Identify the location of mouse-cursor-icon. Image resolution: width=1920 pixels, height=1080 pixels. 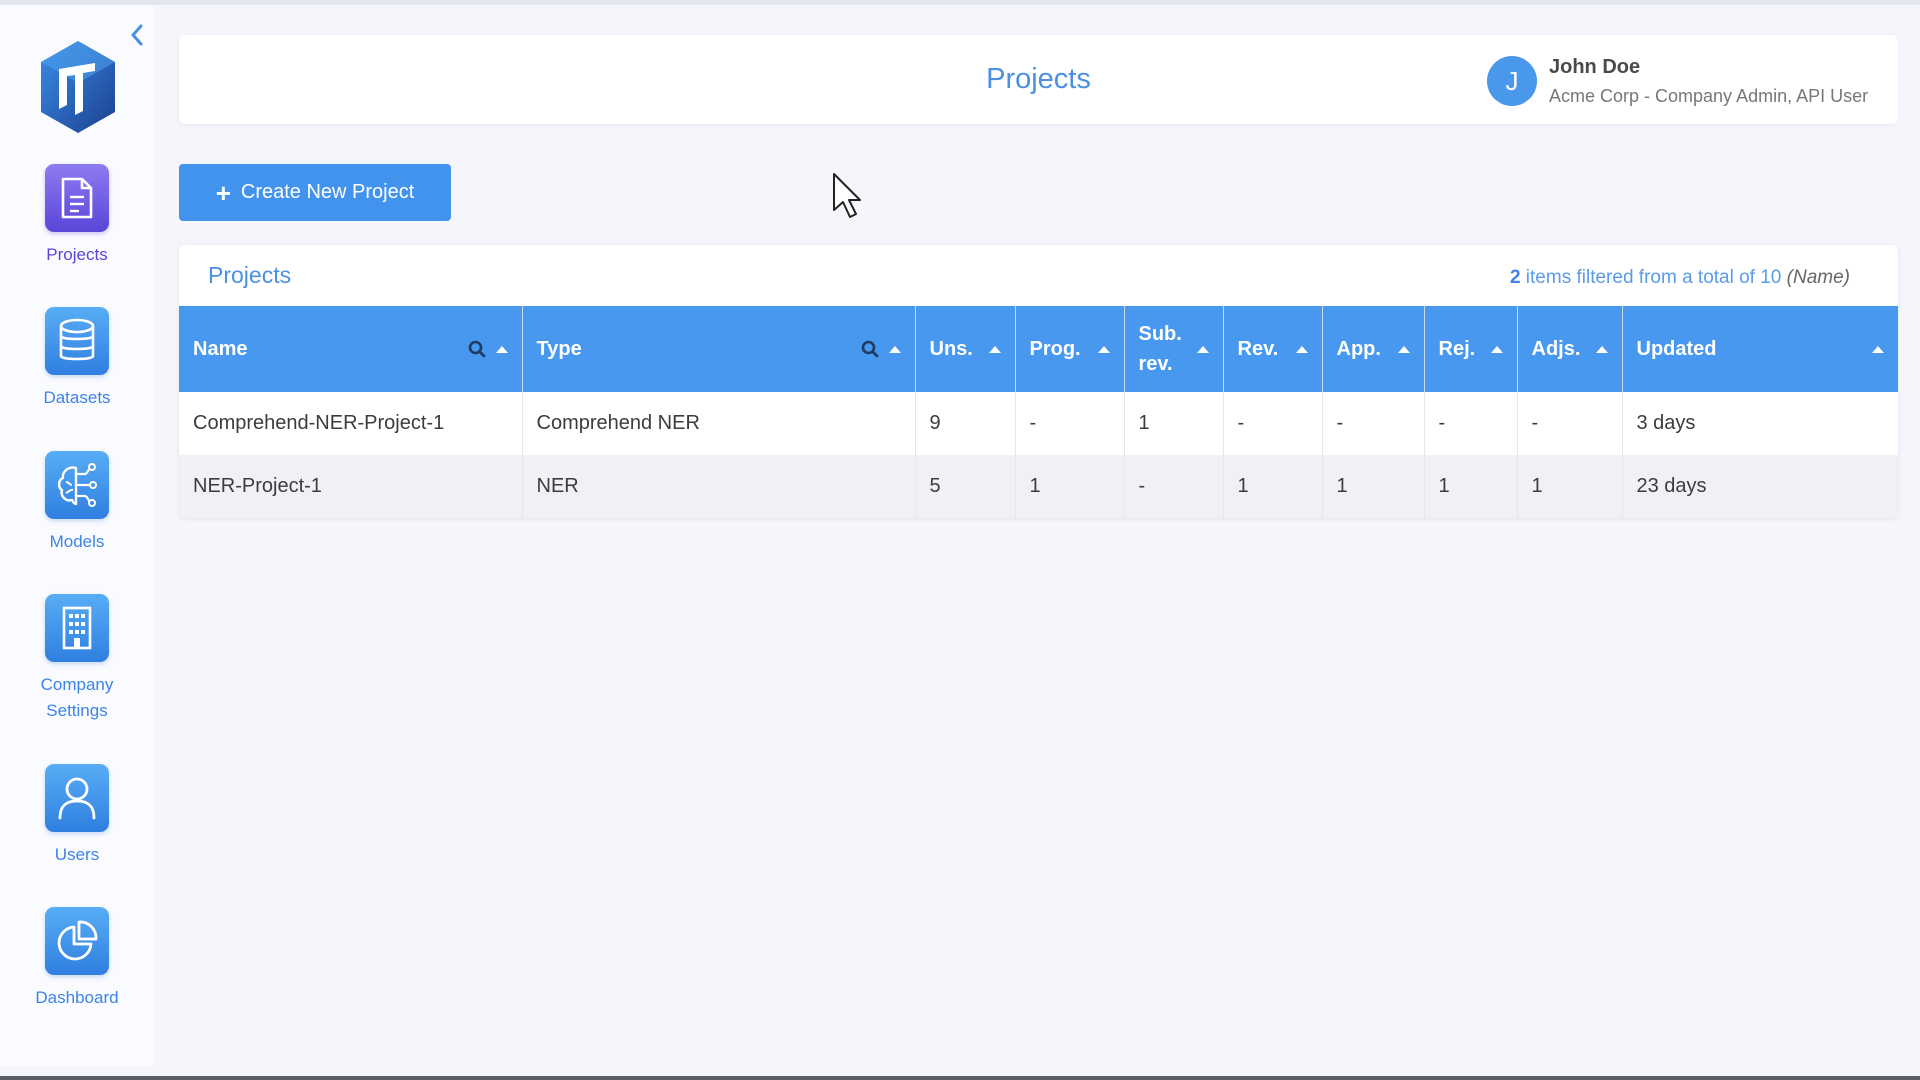
(847, 195).